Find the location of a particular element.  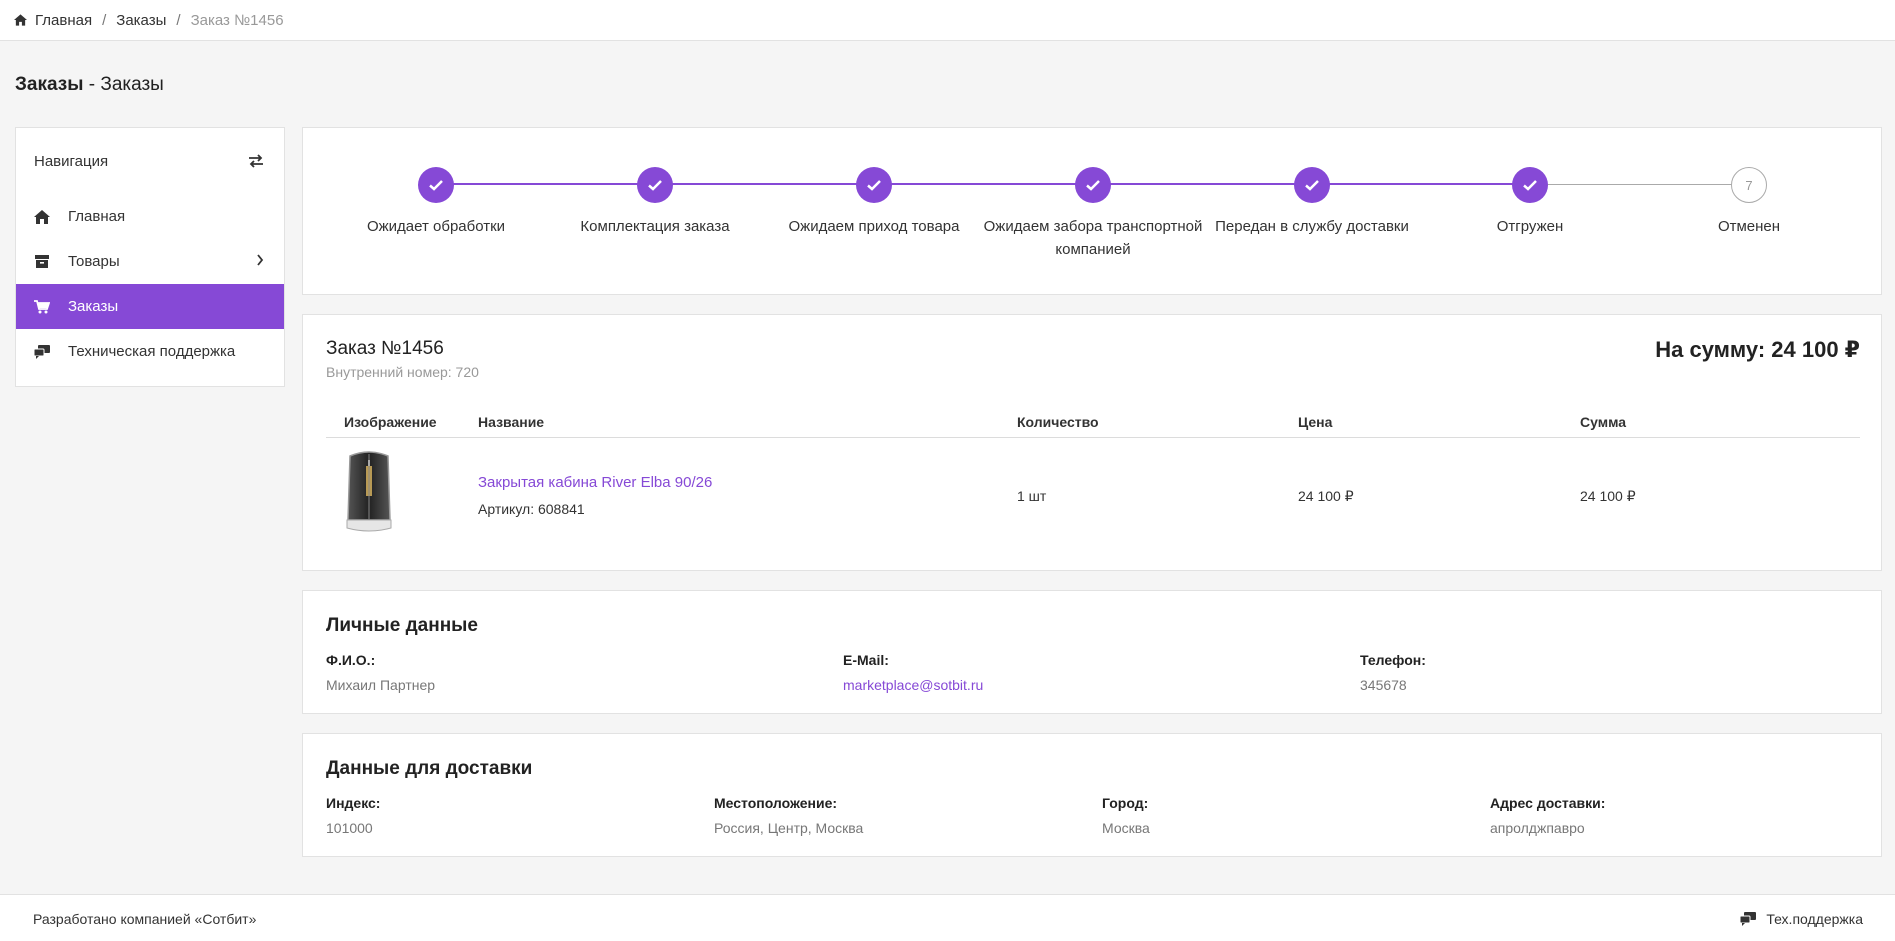

field-value: апролджпавро is located at coordinates (1537, 828).